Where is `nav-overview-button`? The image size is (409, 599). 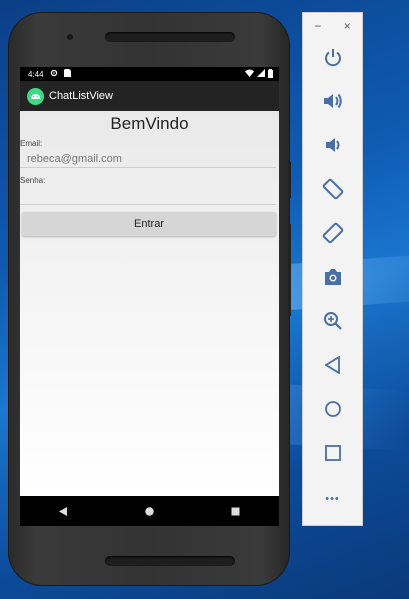
nav-overview-button is located at coordinates (236, 511).